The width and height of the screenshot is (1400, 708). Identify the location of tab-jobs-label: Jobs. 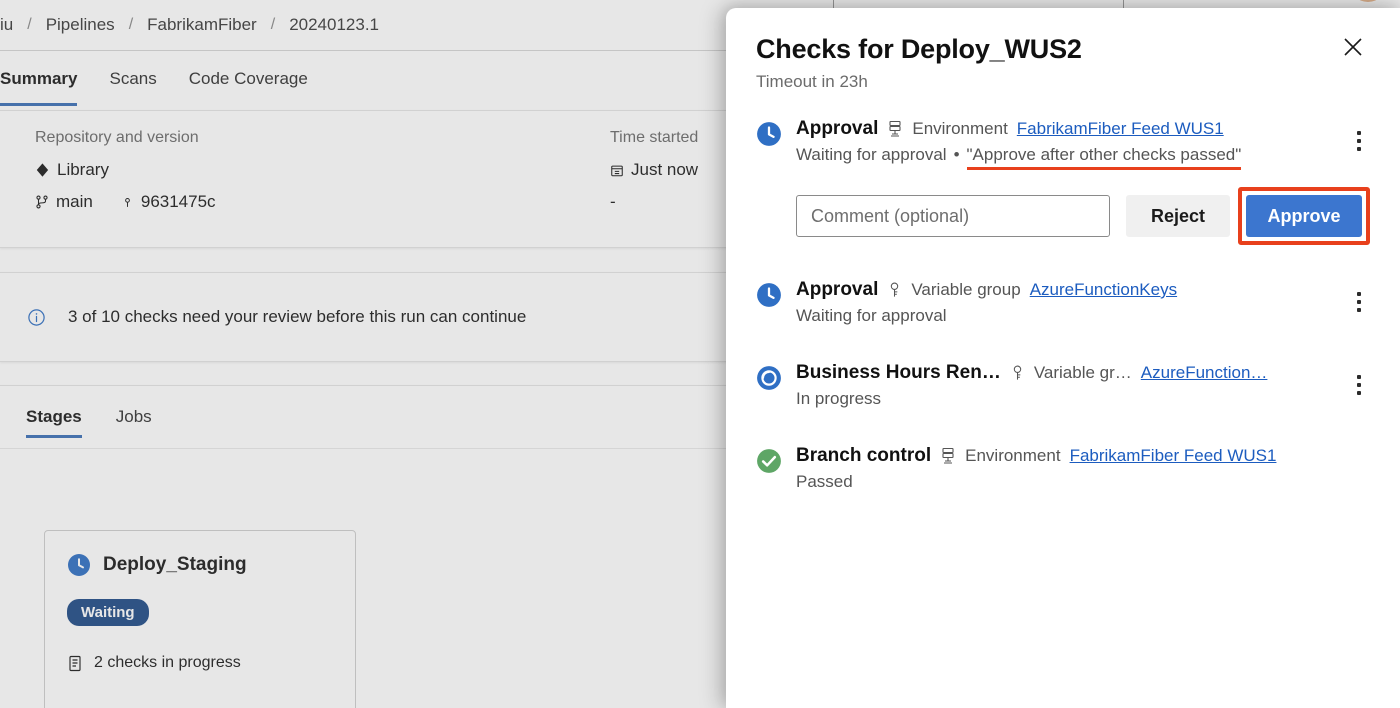
(133, 416).